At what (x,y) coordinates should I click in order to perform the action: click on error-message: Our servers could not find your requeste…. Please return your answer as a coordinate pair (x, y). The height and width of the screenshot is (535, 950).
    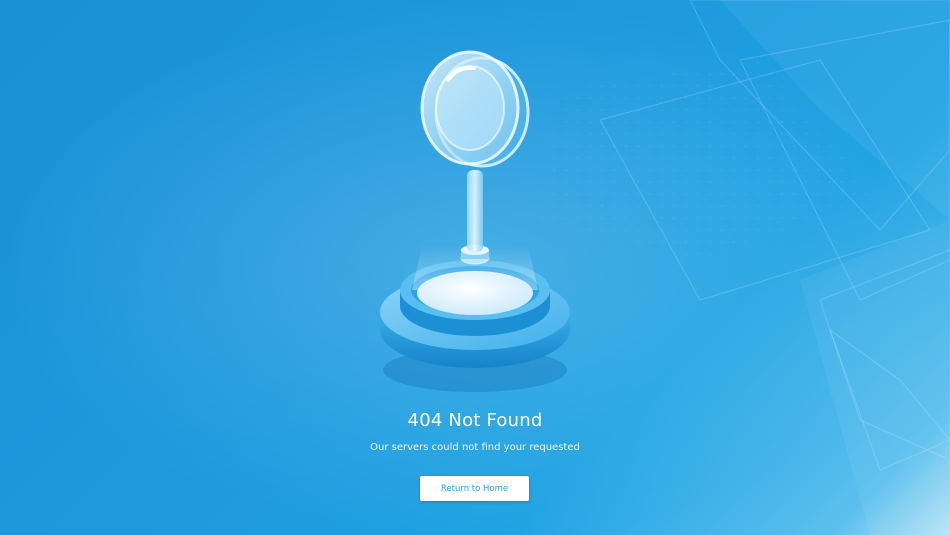
    Looking at the image, I should click on (475, 447).